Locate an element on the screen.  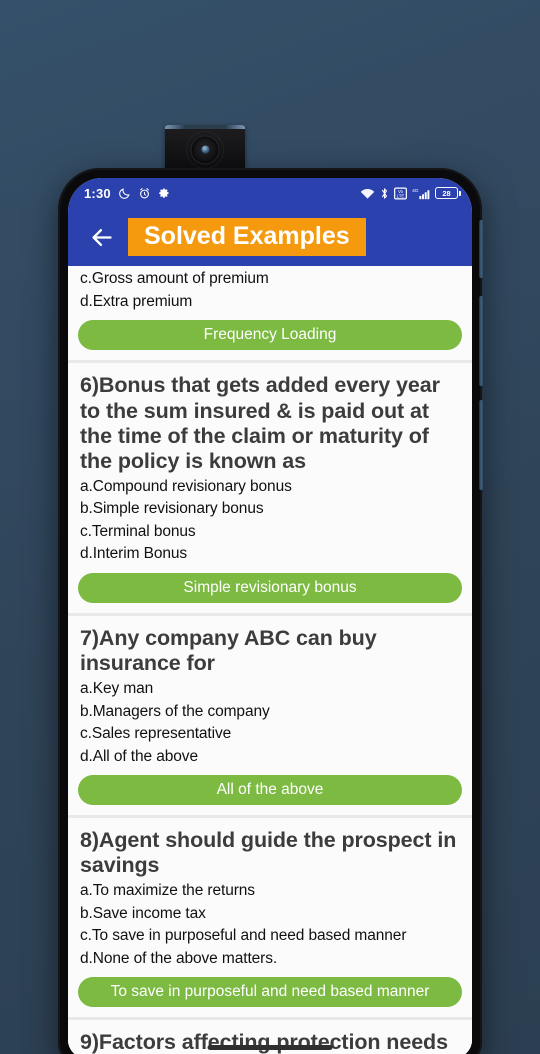
svg-text: LTE is located at coordinates (401, 195).